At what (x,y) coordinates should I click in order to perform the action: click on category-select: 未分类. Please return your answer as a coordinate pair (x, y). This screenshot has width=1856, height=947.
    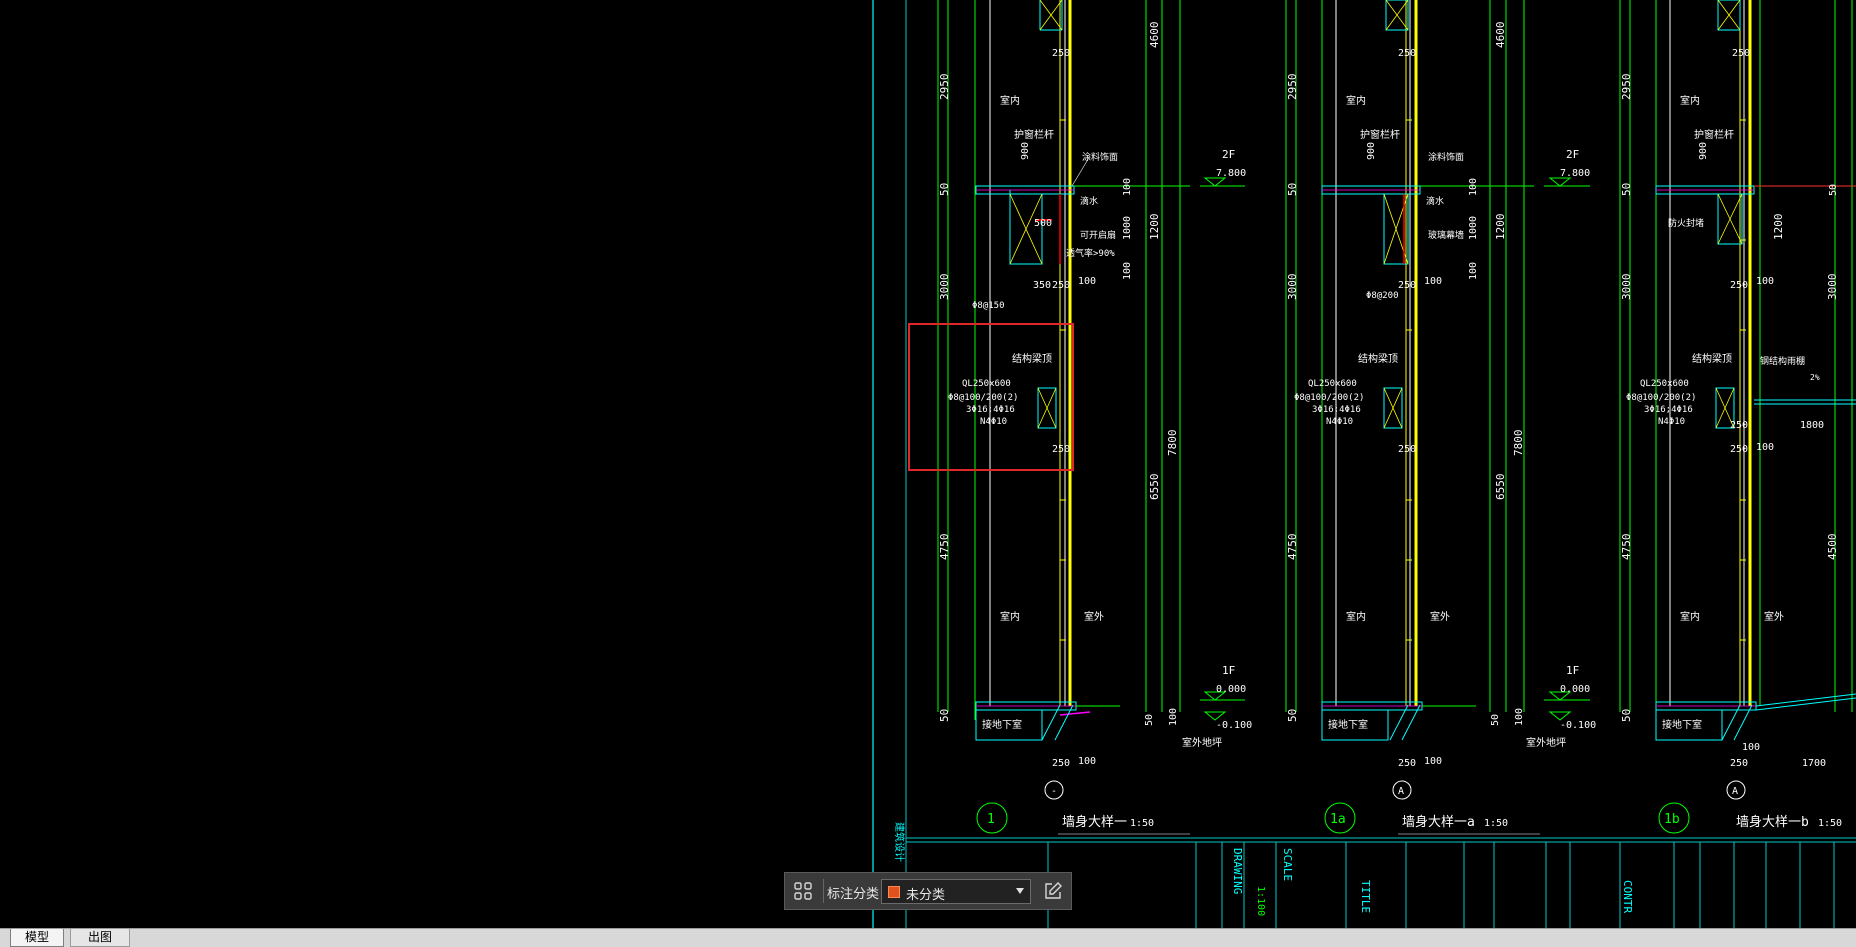
    Looking at the image, I should click on (956, 891).